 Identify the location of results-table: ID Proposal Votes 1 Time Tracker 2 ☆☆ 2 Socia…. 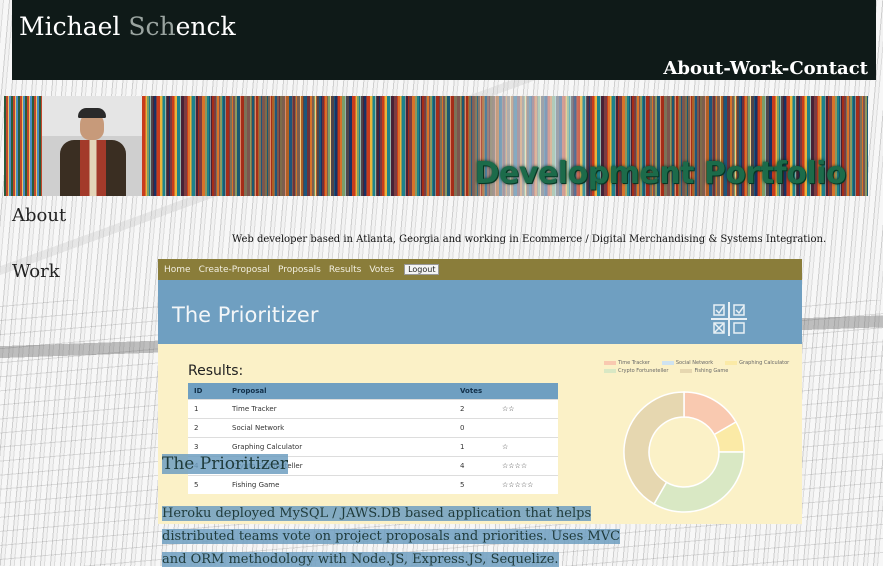
(373, 438).